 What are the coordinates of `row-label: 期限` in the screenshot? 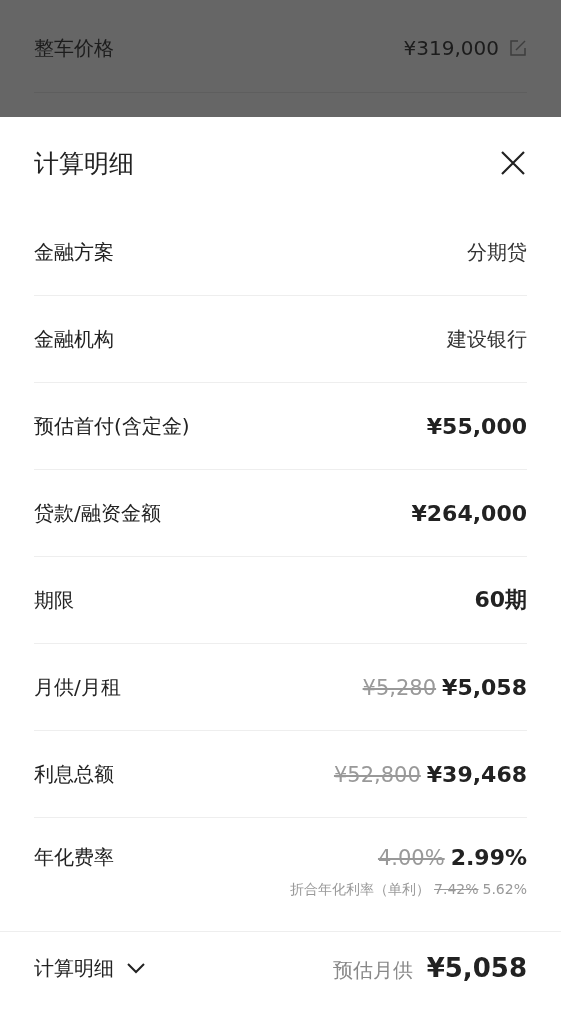 It's located at (54, 600).